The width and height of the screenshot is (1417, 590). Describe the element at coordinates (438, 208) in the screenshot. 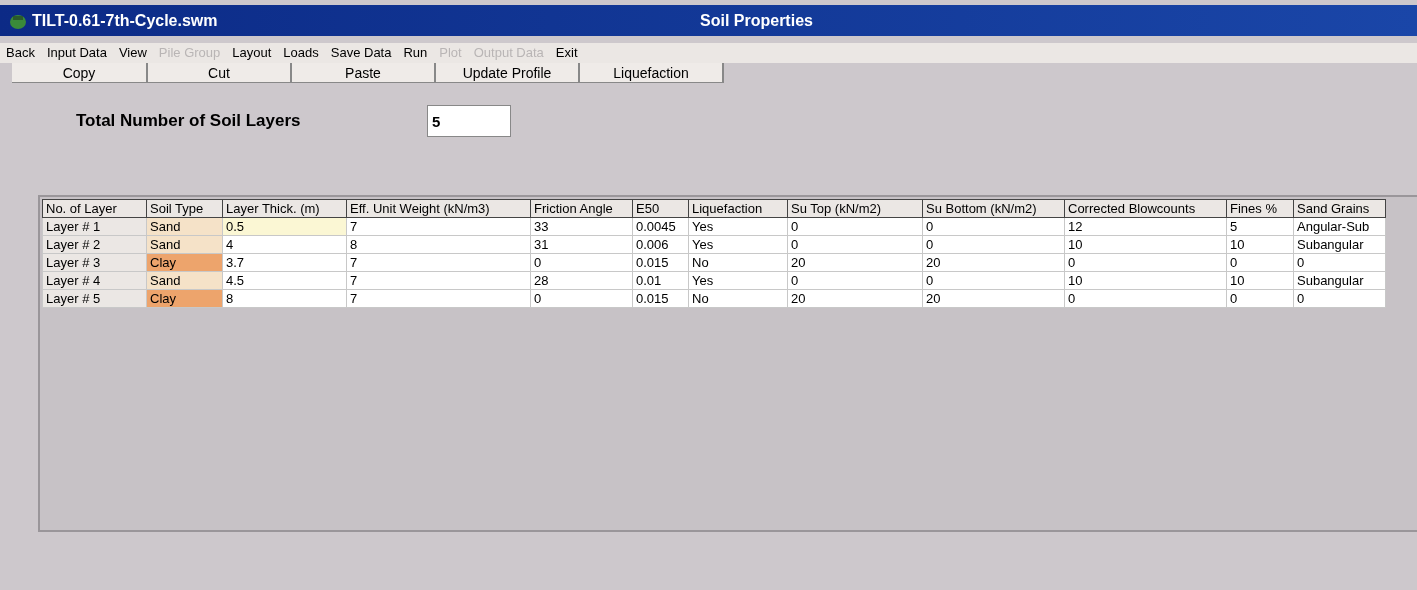

I see `column-header: Eff. Unit Weight (kN/m3)` at that location.